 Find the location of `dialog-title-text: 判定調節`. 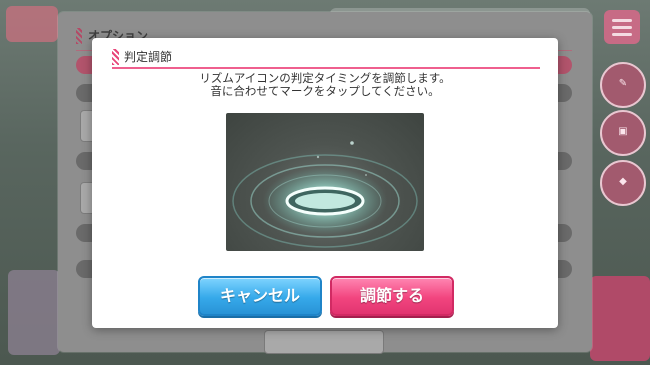

dialog-title-text: 判定調節 is located at coordinates (148, 57).